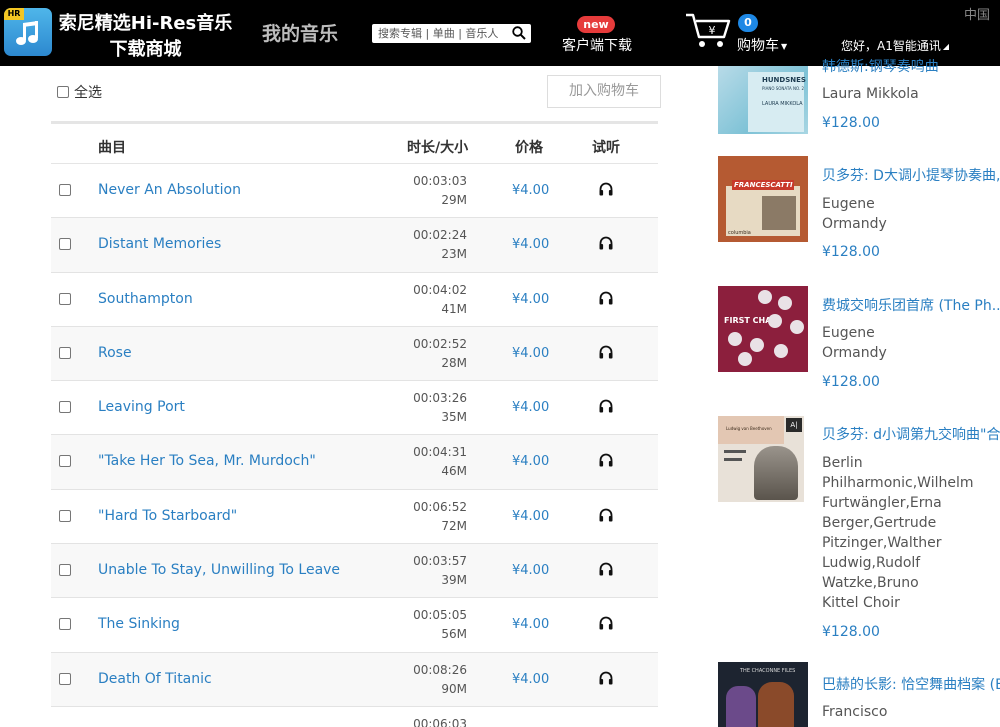 This screenshot has width=1000, height=727. What do you see at coordinates (783, 88) in the screenshot?
I see `cover-text: PIANO SONATA NO. 2` at bounding box center [783, 88].